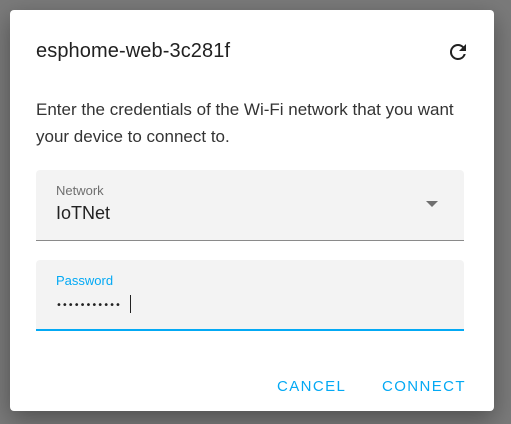 This screenshot has width=511, height=424. What do you see at coordinates (432, 204) in the screenshot?
I see `dropdown-arrow-icon` at bounding box center [432, 204].